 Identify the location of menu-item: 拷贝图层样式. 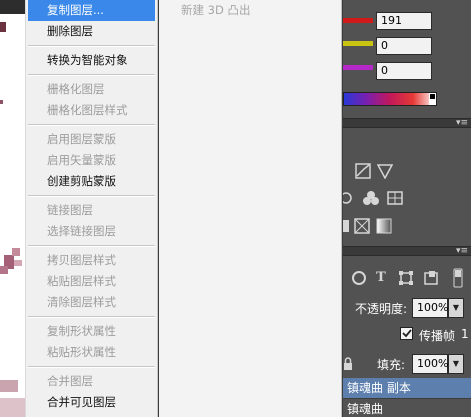
(91, 260).